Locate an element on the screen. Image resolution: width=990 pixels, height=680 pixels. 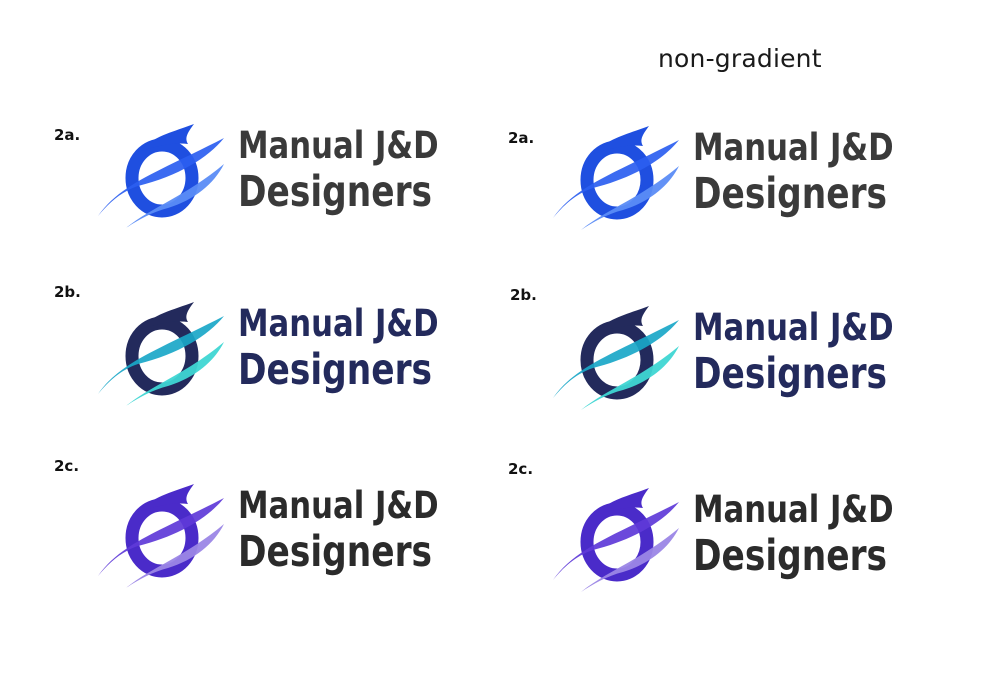
logo-2a-flat: Manual J&D Designers is located at coordinates (733, 181).